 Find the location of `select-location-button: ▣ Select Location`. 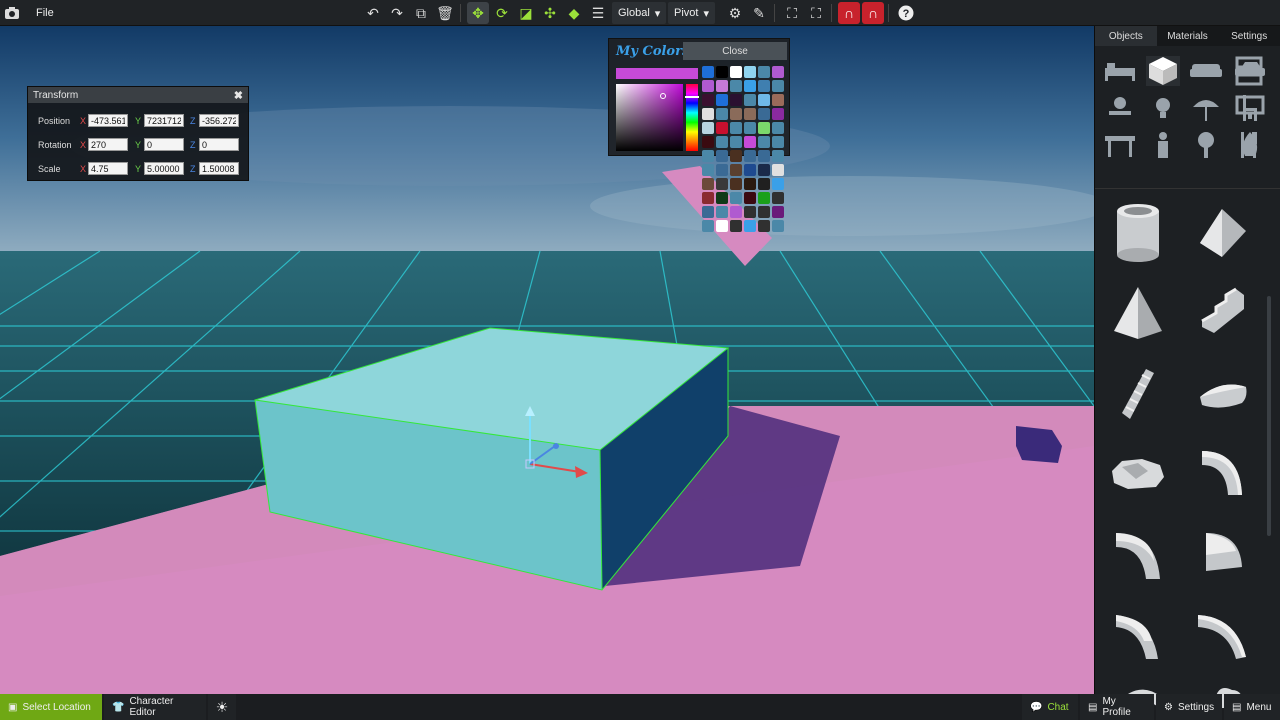

select-location-button: ▣ Select Location is located at coordinates (51, 707).